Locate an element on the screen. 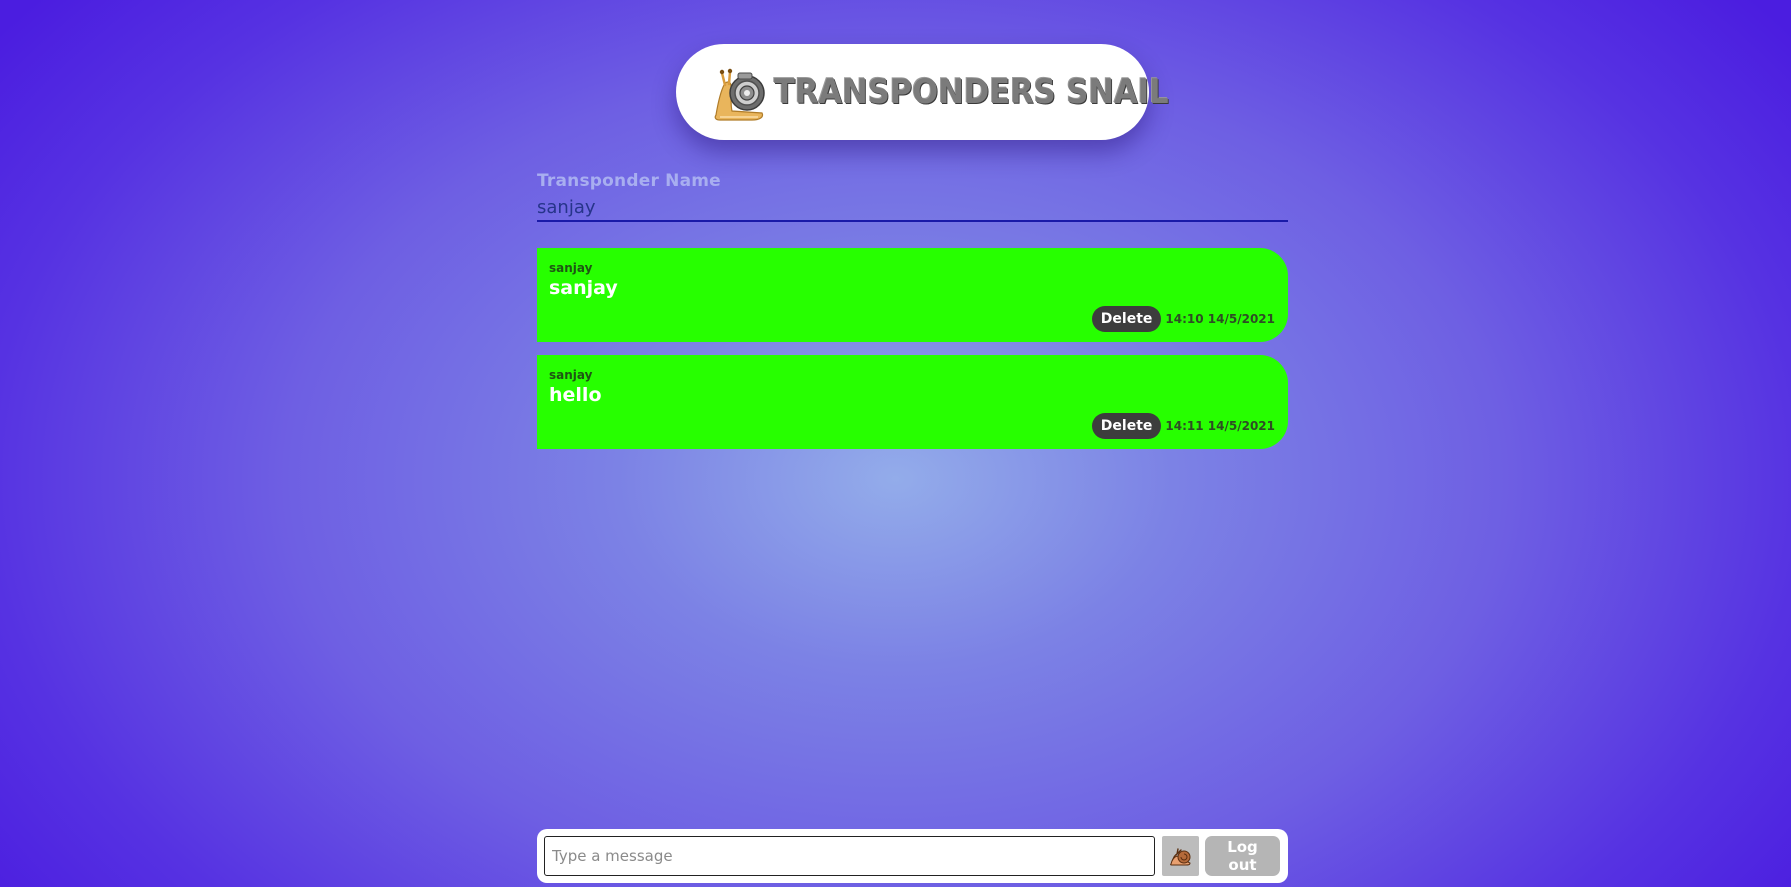 The image size is (1791, 887). message-item: sanjay sanjay Delete 14:10 14/5/2021 is located at coordinates (912, 295).